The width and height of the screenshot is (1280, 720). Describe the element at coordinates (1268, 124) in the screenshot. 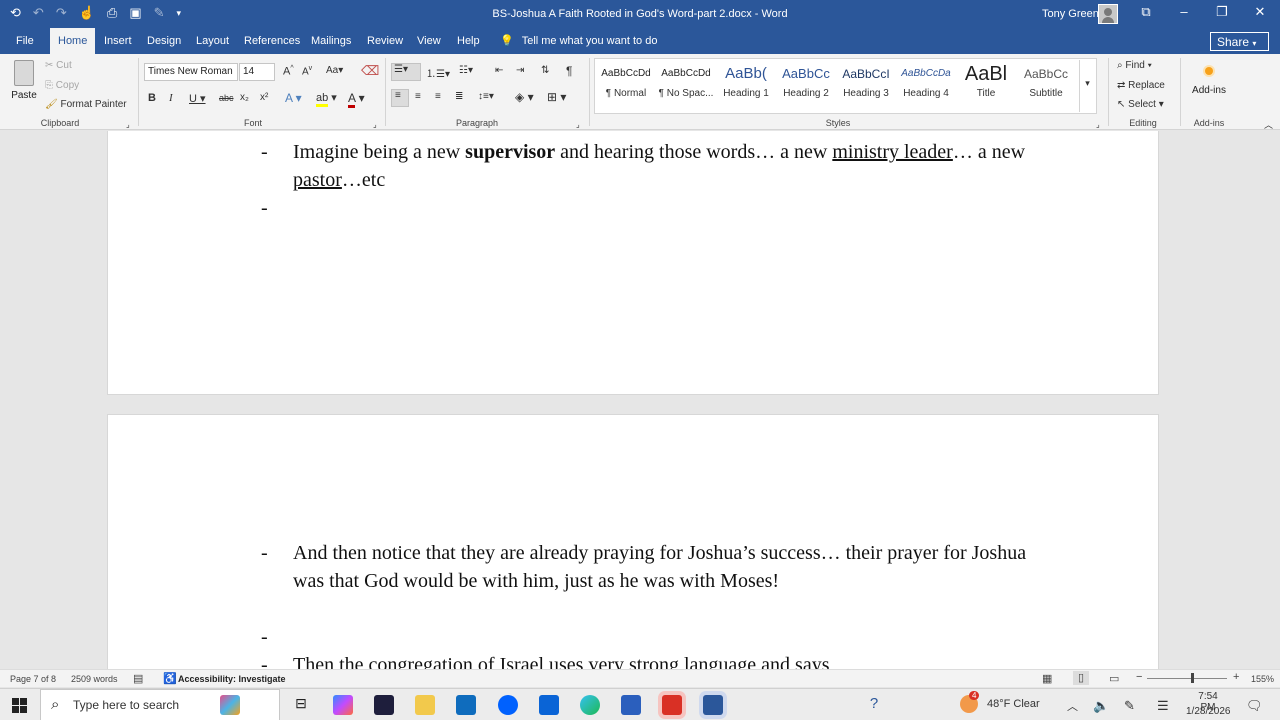

I see `collapse-ribbon-icon: ︿` at that location.